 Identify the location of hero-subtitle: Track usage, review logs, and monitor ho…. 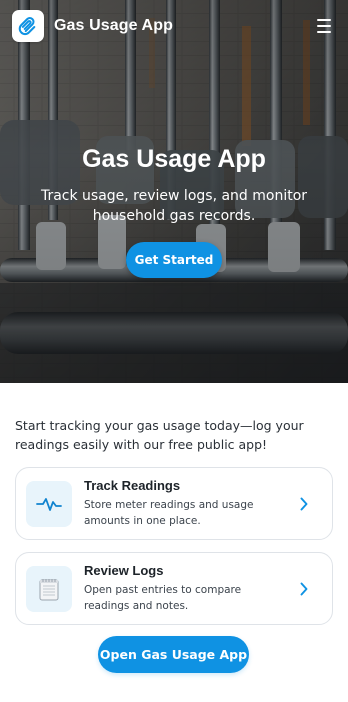
(174, 206).